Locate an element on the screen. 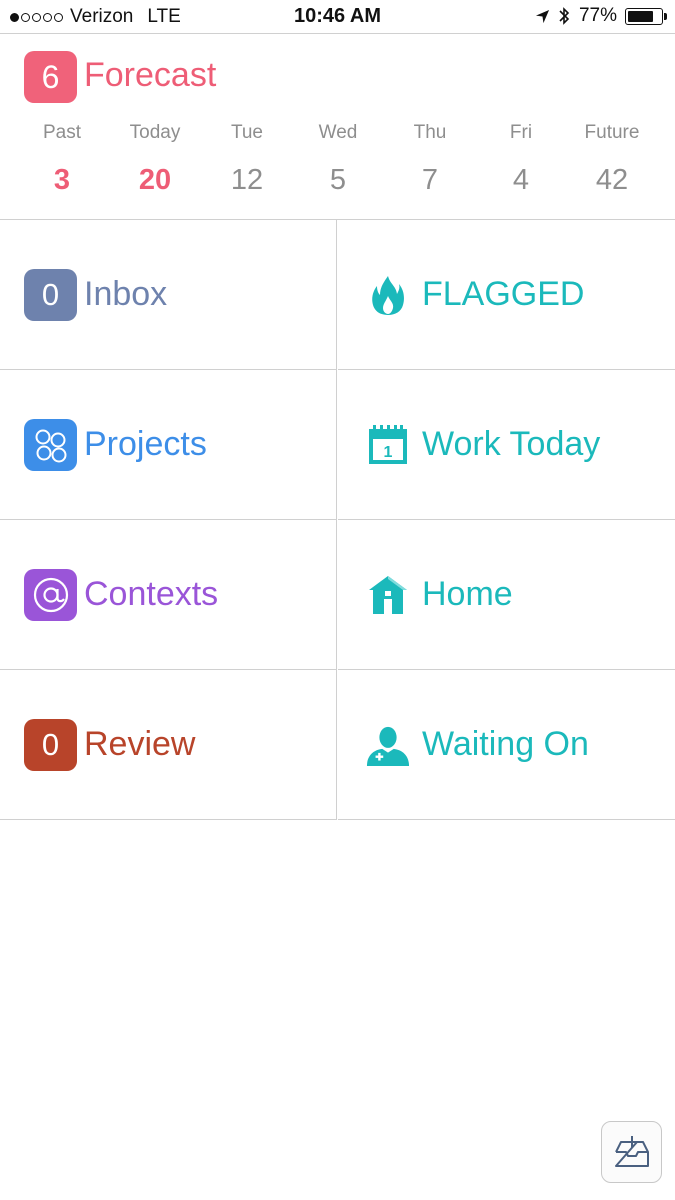 Image resolution: width=675 pixels, height=1200 pixels. review-label: Review is located at coordinates (140, 744).